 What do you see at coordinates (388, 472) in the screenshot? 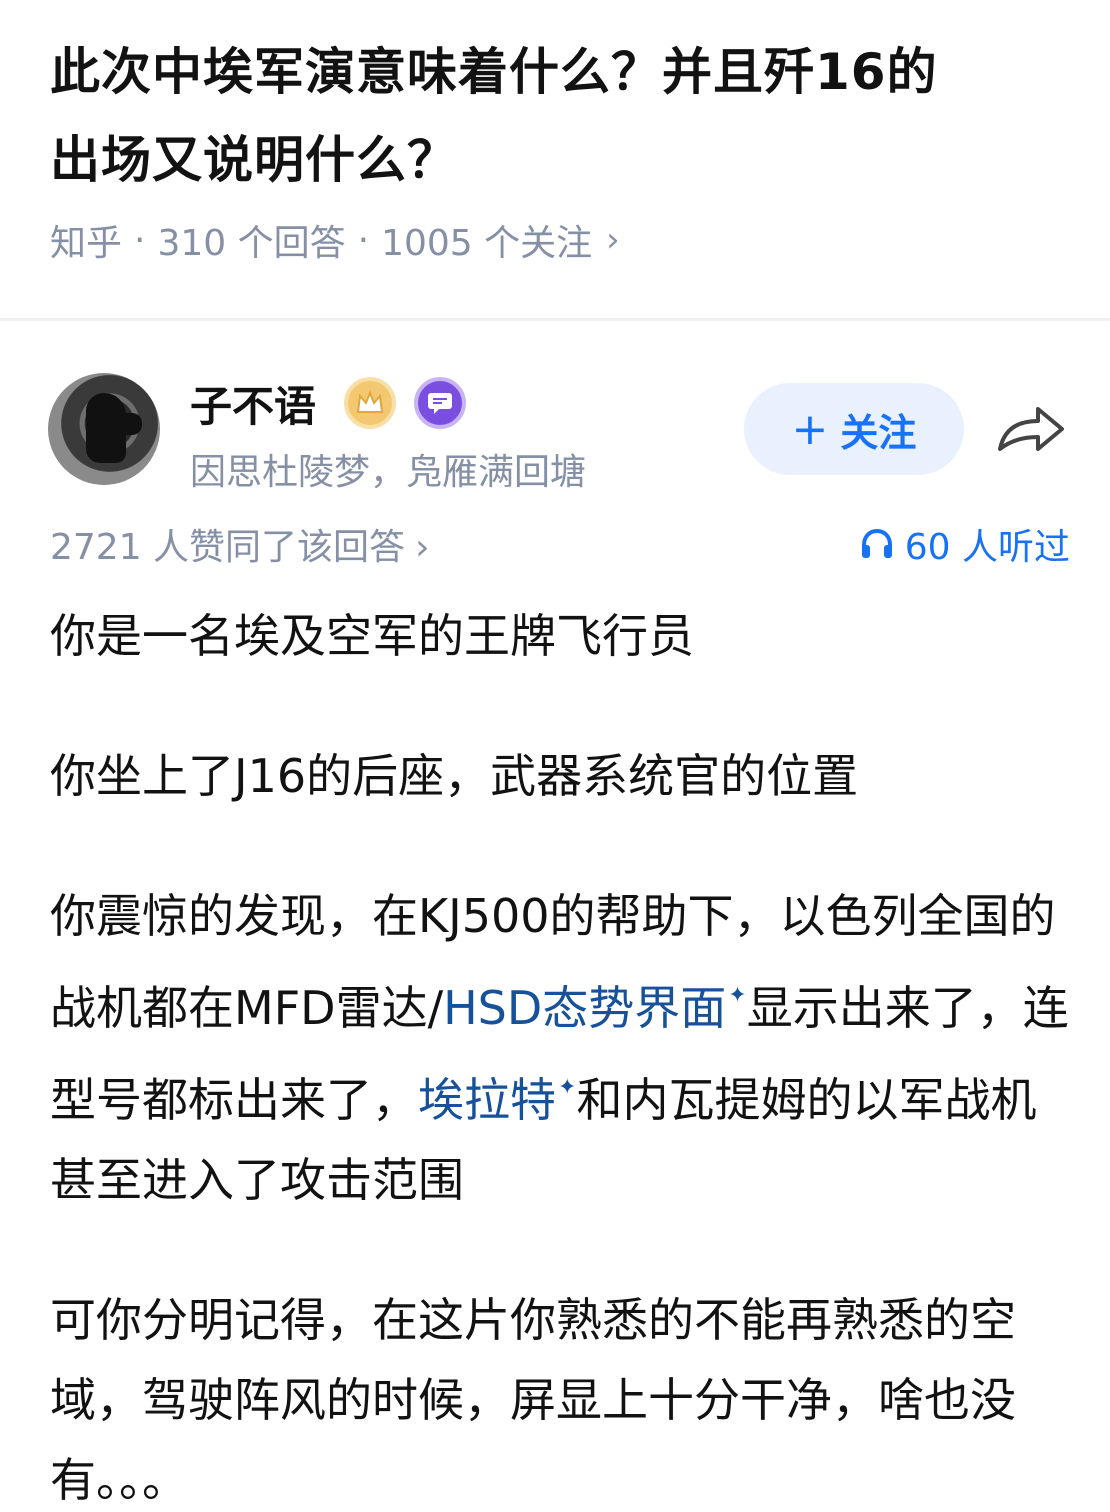
I see `author-bio: 因思杜陵梦，凫雁满回塘` at bounding box center [388, 472].